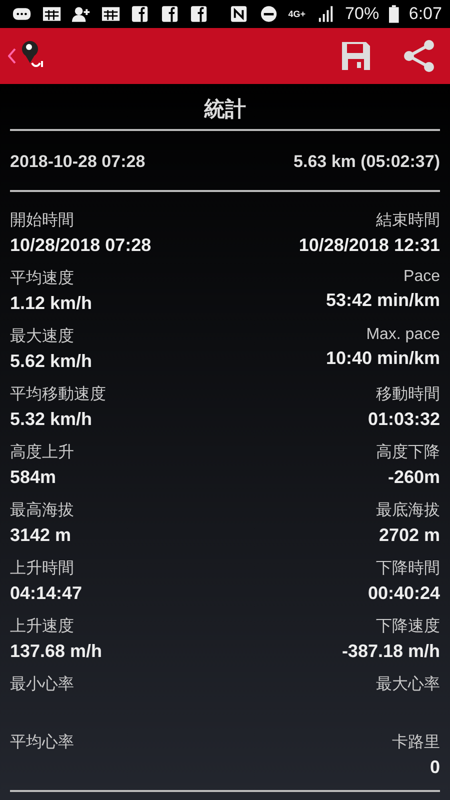 This screenshot has width=450, height=800. What do you see at coordinates (268, 14) in the screenshot?
I see `do-not-disturb-icon` at bounding box center [268, 14].